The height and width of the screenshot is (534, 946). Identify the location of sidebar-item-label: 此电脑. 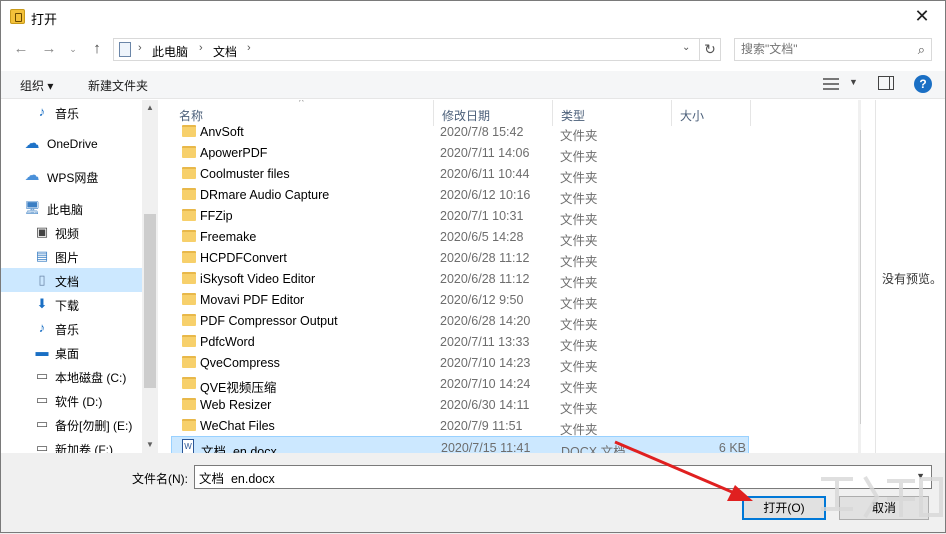
(65, 210).